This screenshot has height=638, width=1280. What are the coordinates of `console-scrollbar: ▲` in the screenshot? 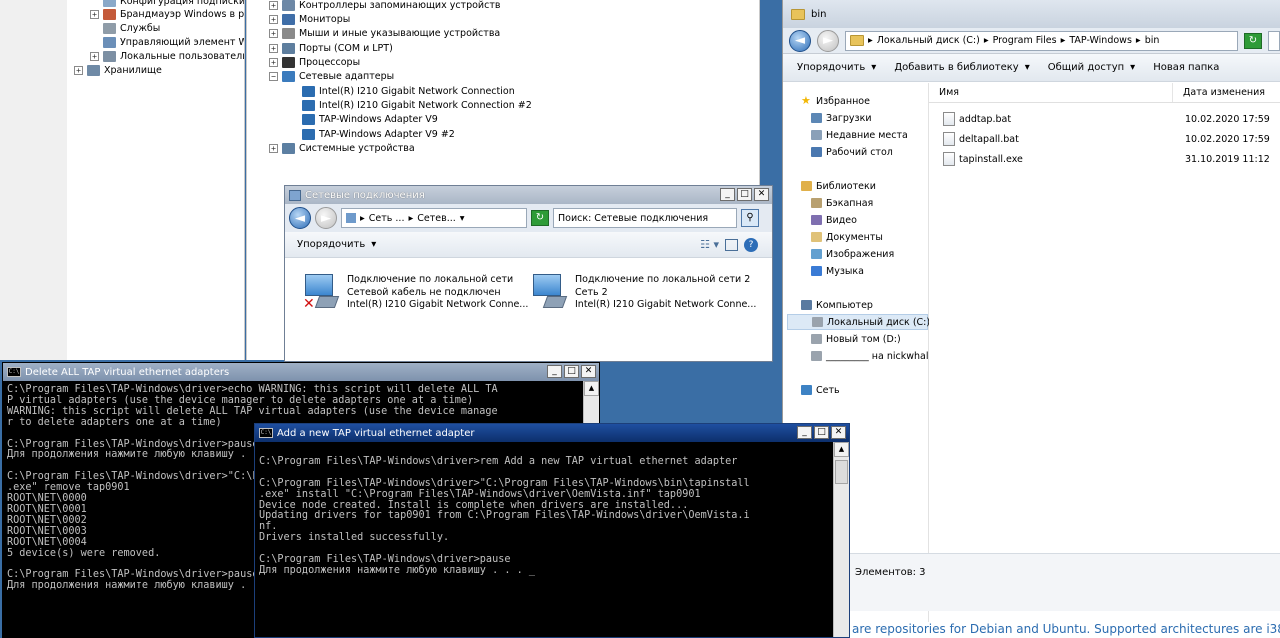 It's located at (841, 539).